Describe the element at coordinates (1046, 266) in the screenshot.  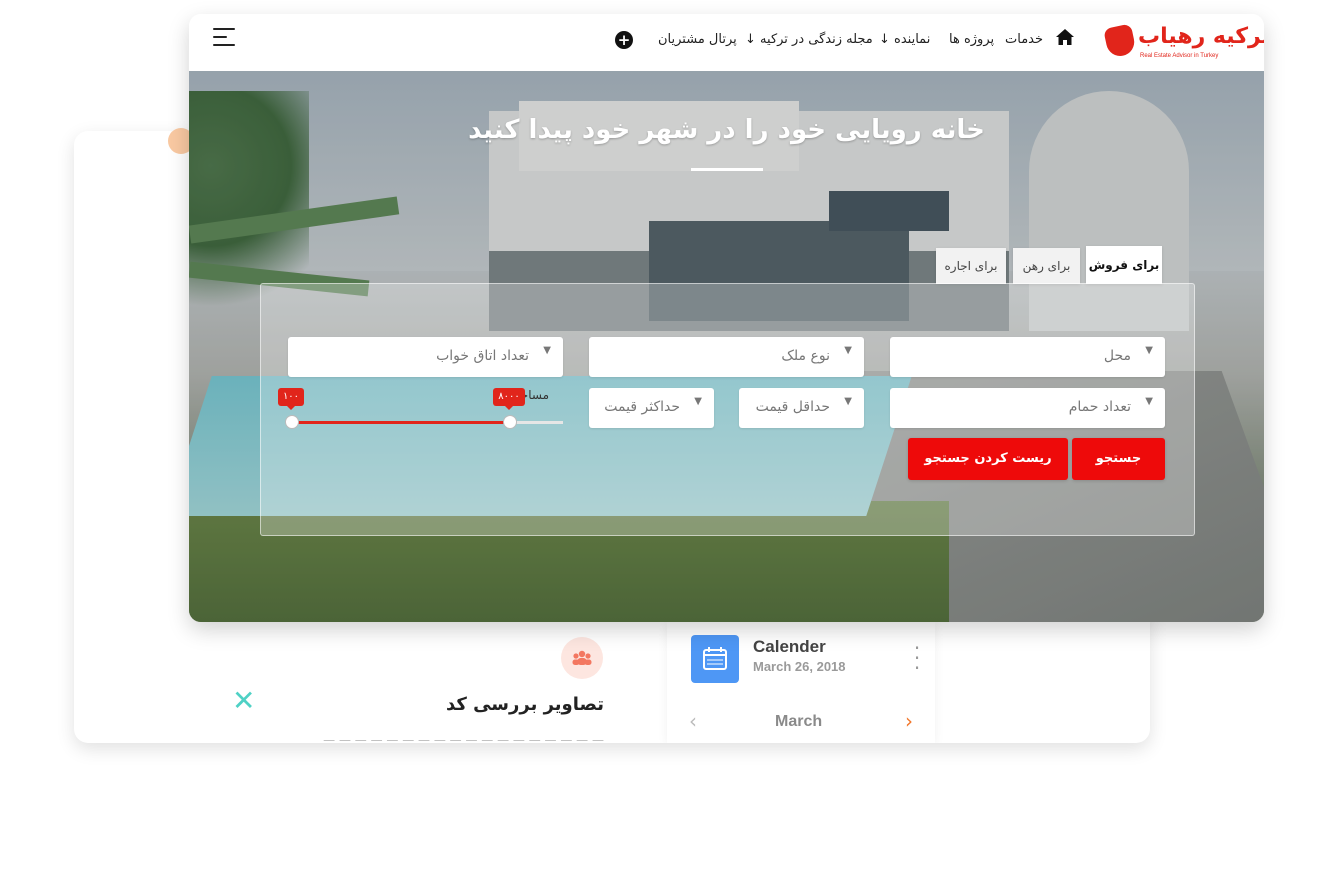
I see `tab-for-mortgage: برای رهن` at that location.